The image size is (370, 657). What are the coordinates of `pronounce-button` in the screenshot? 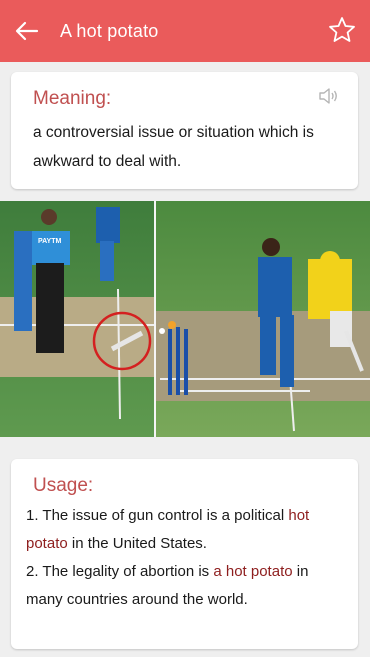 It's located at (329, 96).